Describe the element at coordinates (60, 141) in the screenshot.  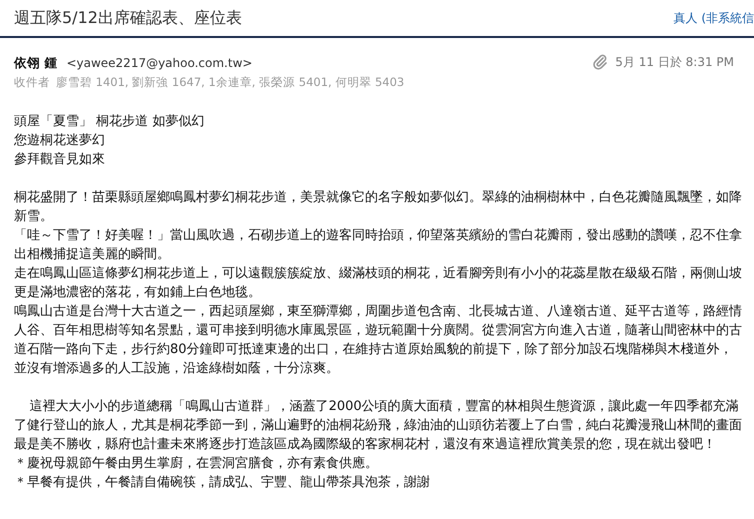
I see `body-paragraph: 您遊桐花迷夢幻` at that location.